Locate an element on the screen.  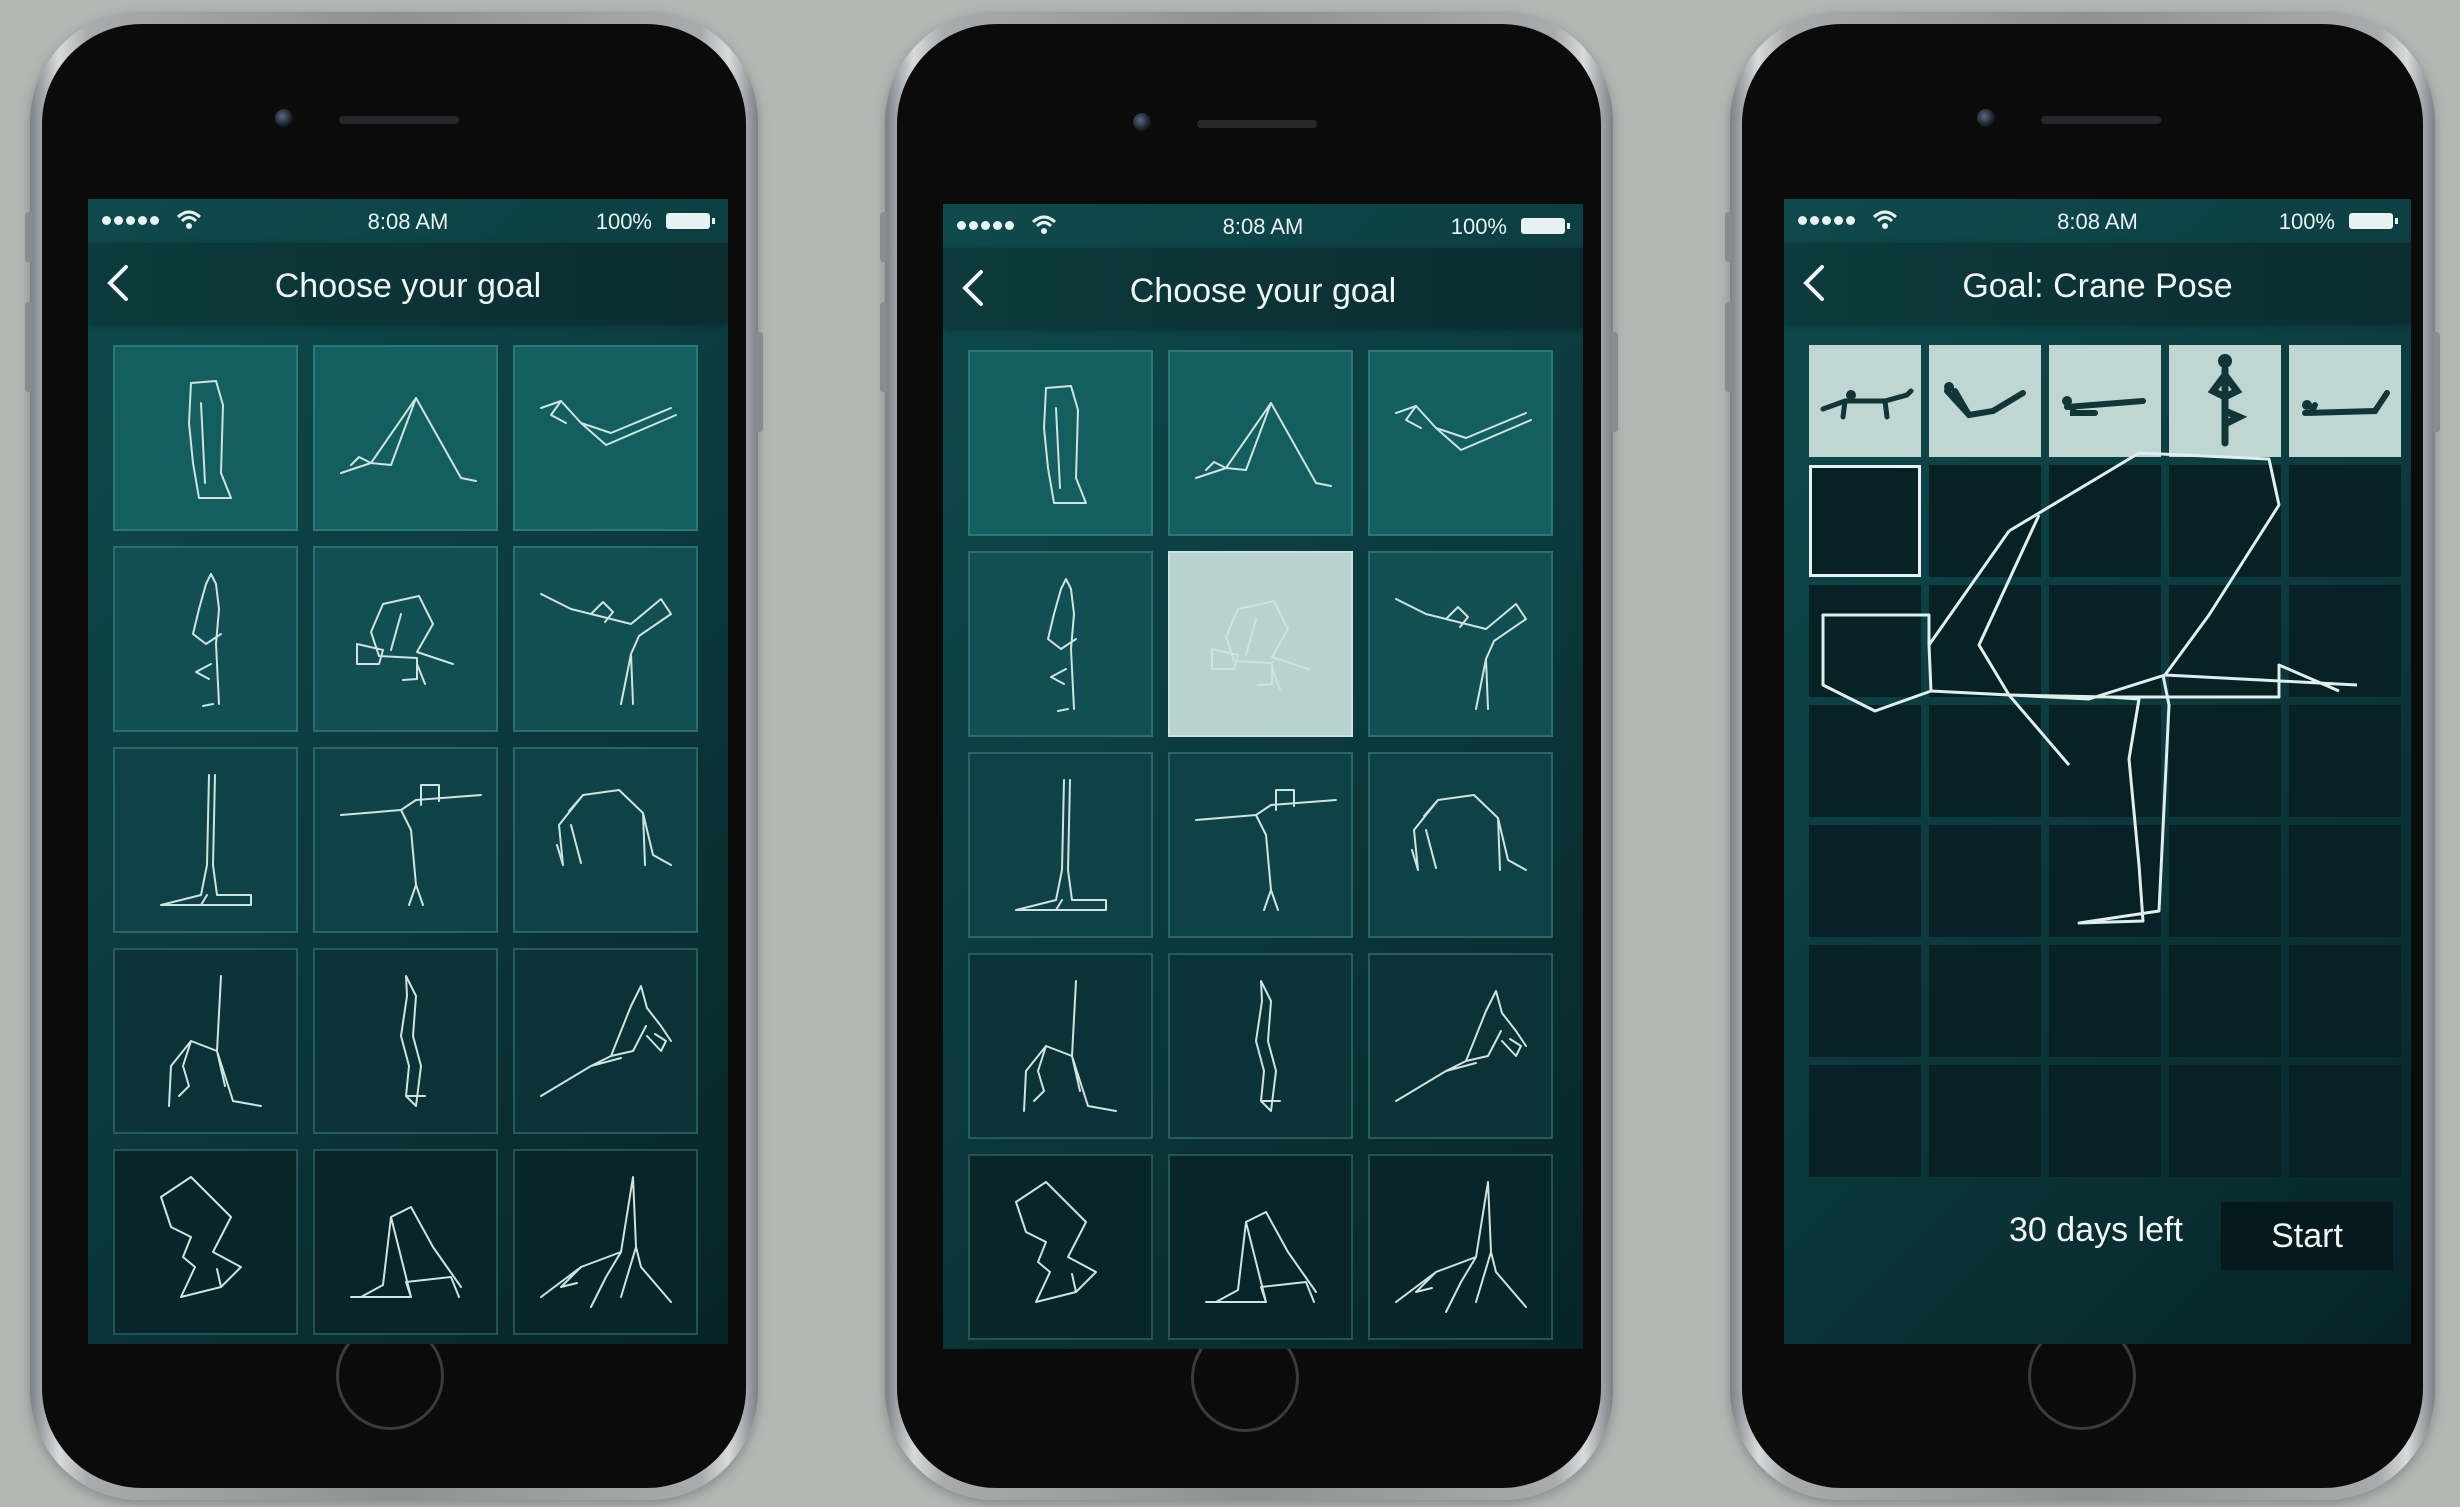
day-thumb-boat-icon is located at coordinates (1985, 401).